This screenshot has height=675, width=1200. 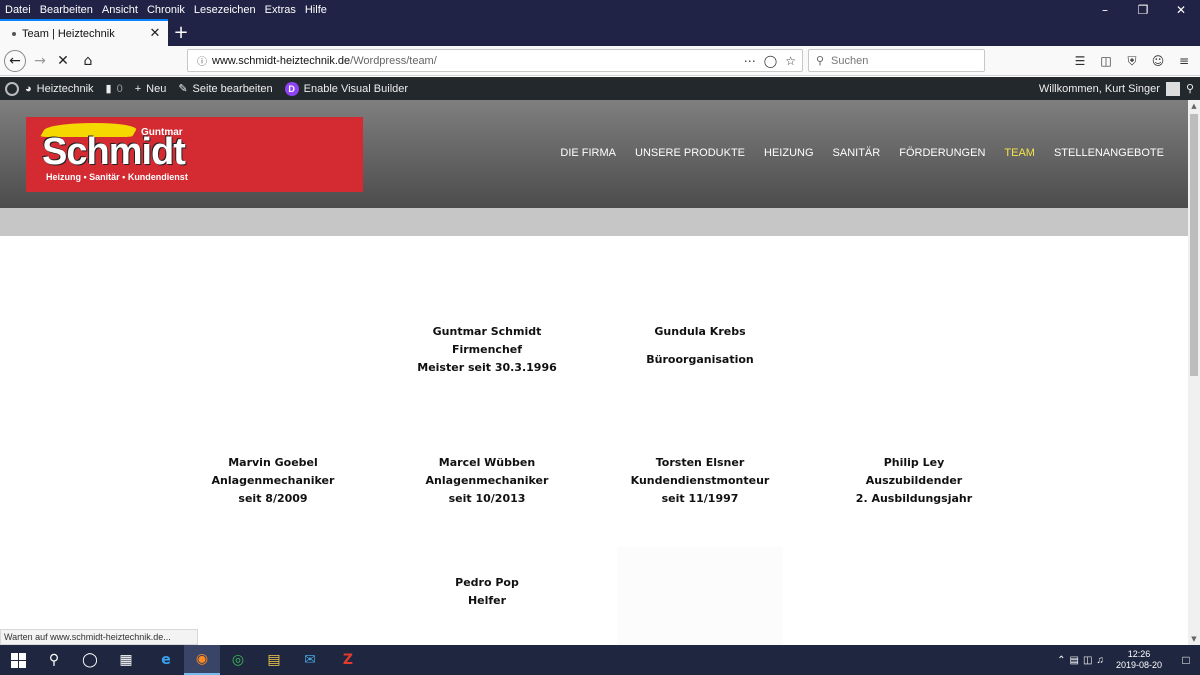 I want to click on pocket-icon: ◯, so click(x=770, y=61).